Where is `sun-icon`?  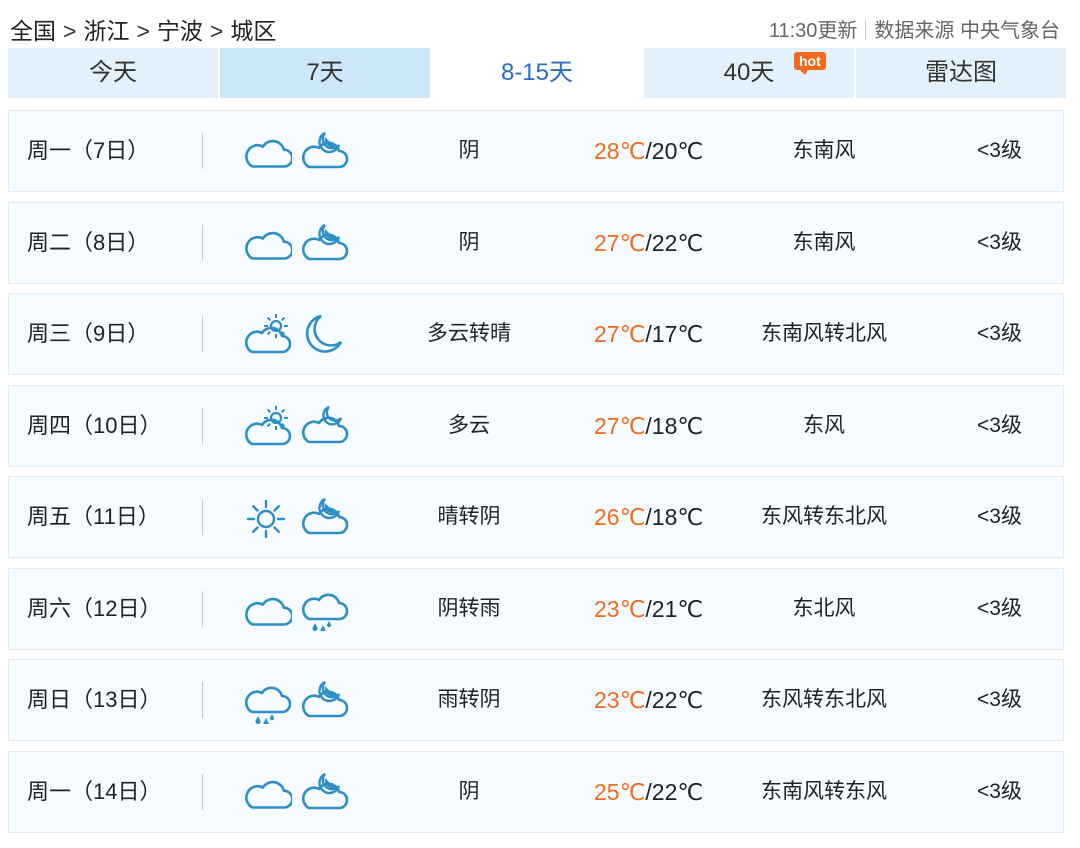 sun-icon is located at coordinates (267, 518).